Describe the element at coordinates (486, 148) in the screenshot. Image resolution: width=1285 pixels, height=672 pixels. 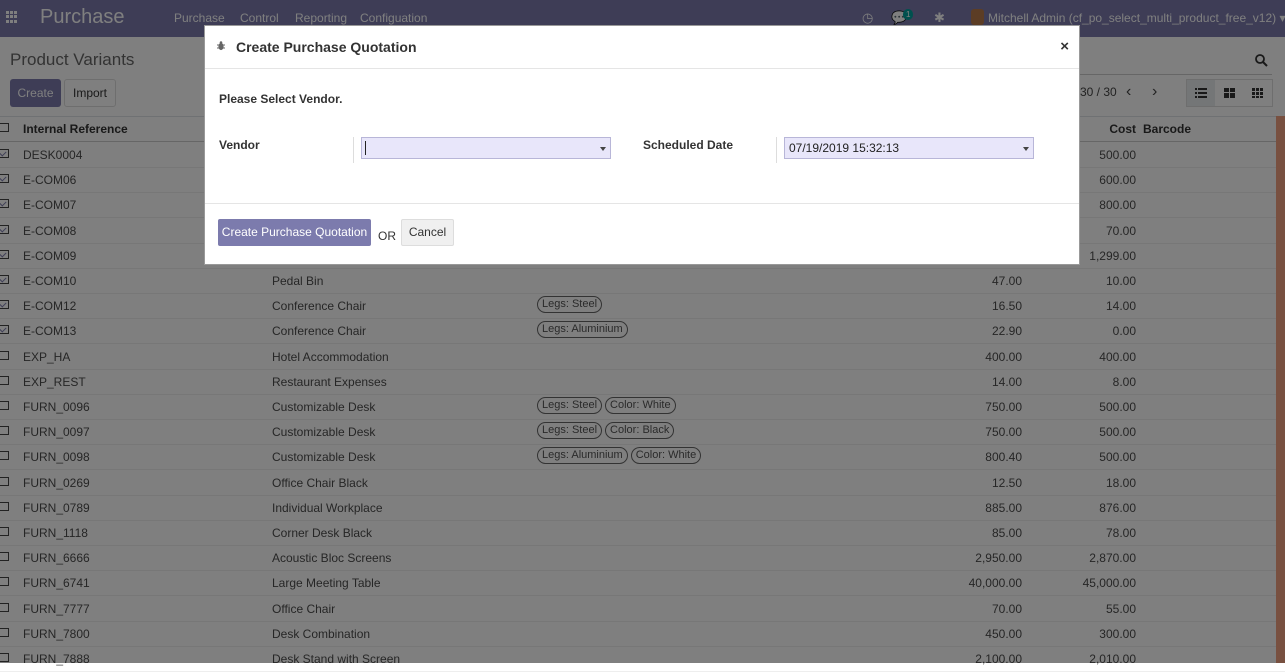
I see `vendor-select` at that location.